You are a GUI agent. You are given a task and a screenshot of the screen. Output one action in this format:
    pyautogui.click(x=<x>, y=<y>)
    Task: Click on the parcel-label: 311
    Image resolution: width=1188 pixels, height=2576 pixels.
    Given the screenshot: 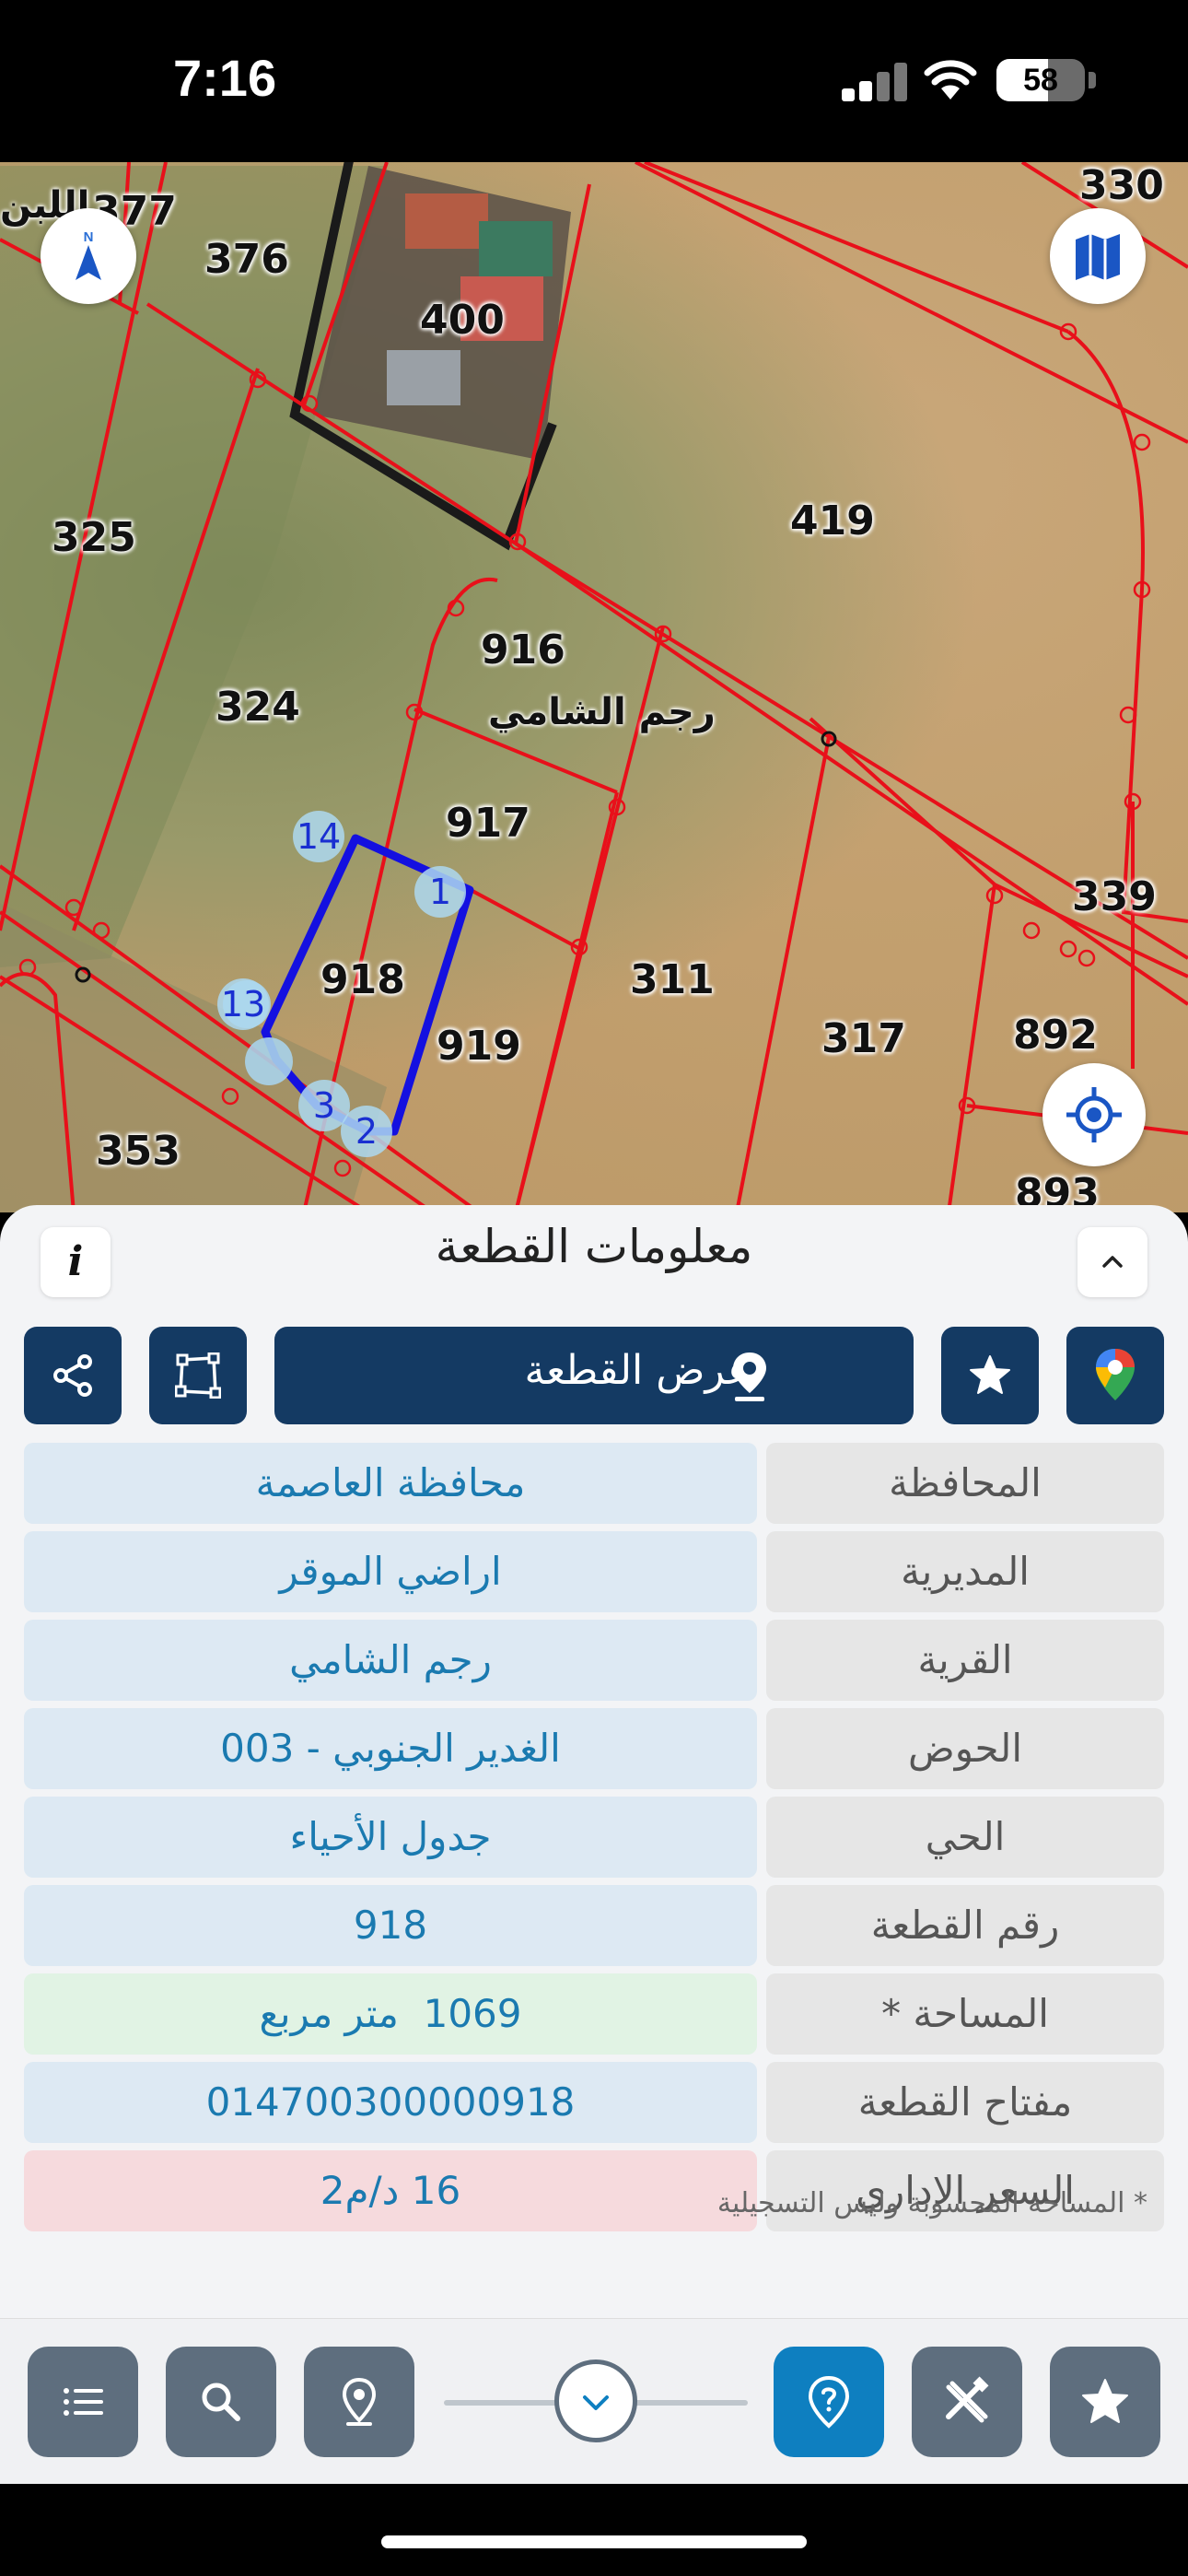 What is the action you would take?
    pyautogui.click(x=672, y=979)
    